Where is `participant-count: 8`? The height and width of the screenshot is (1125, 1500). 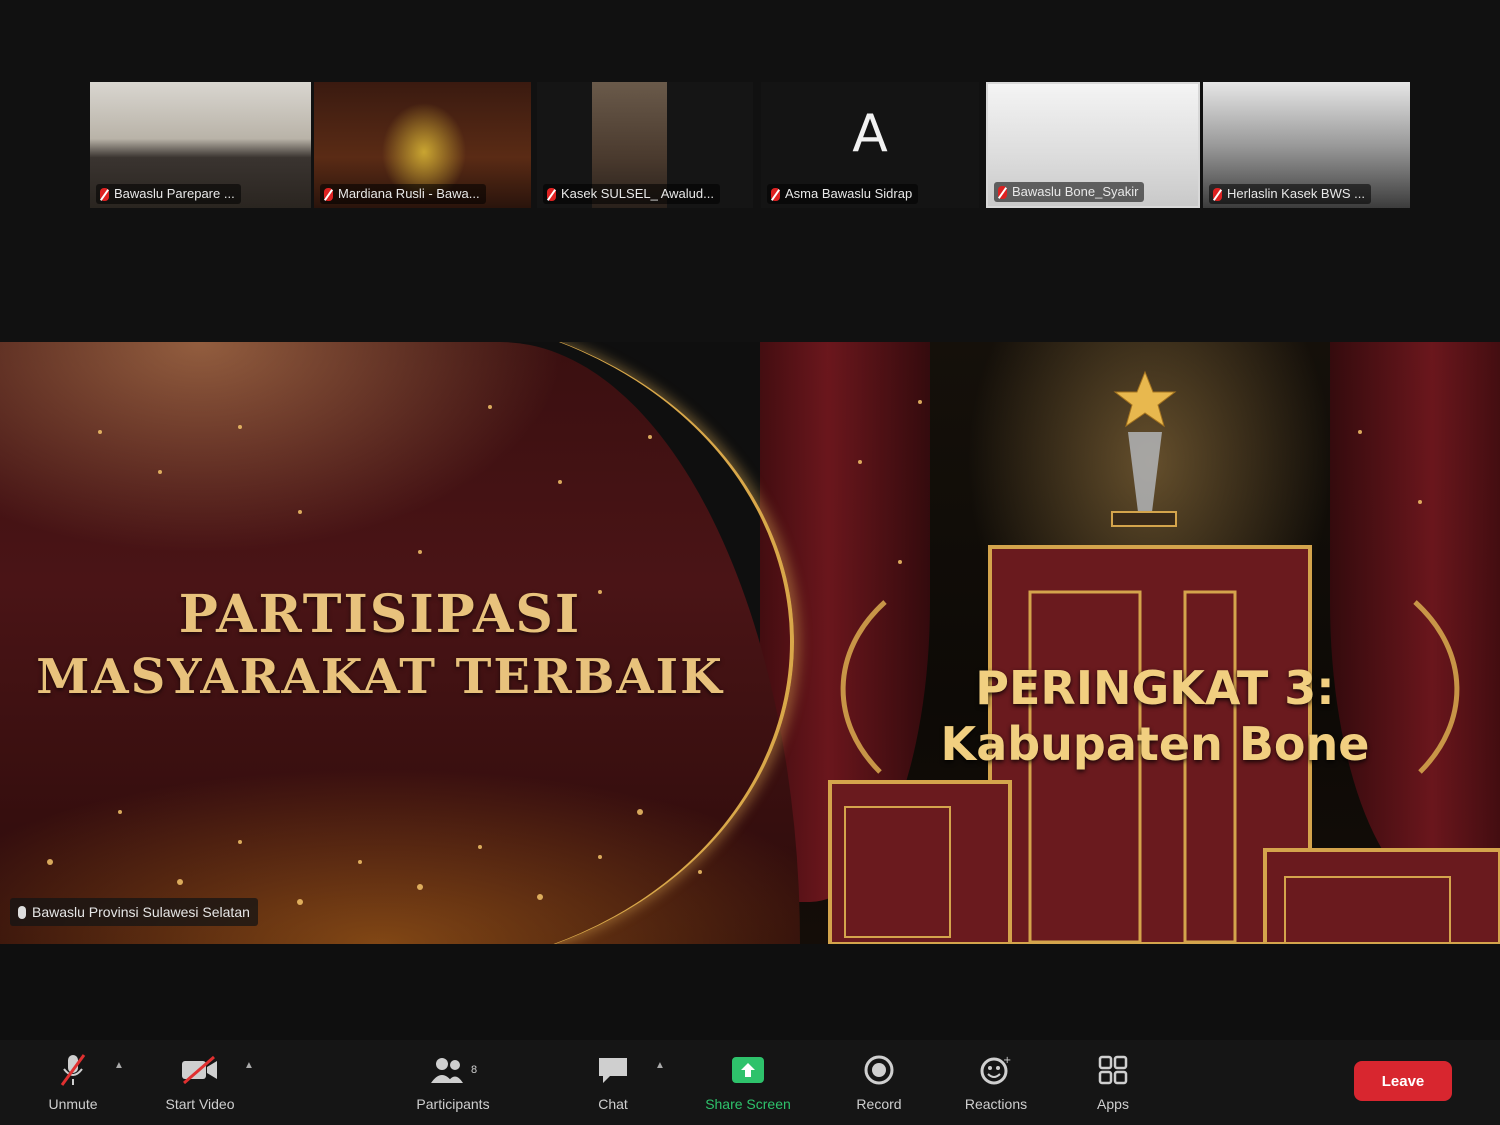
participant-count: 8 is located at coordinates (474, 1070).